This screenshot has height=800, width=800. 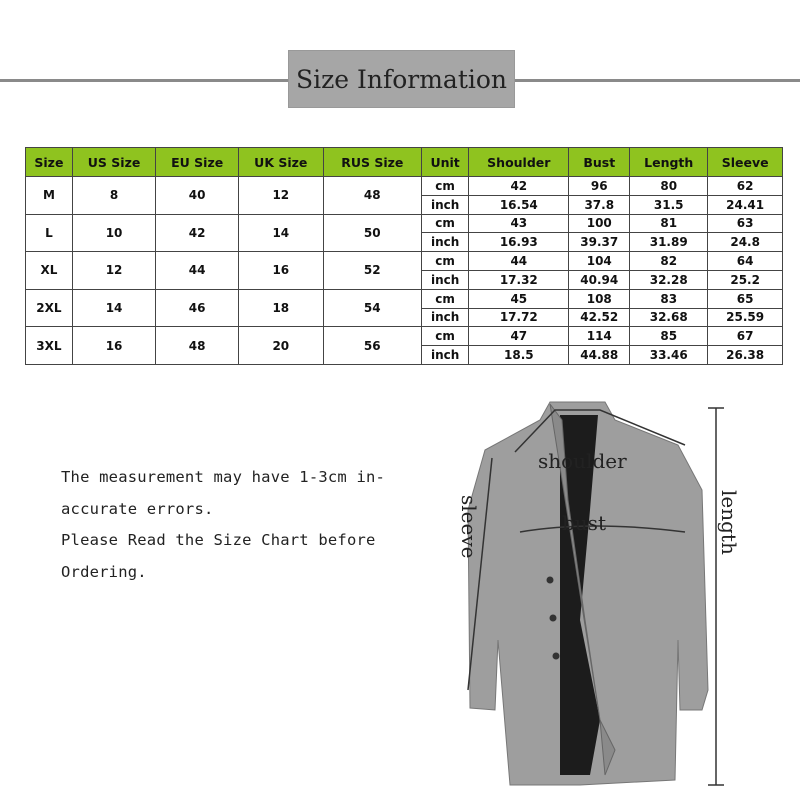 I want to click on table-cell: 3XL, so click(x=49, y=345).